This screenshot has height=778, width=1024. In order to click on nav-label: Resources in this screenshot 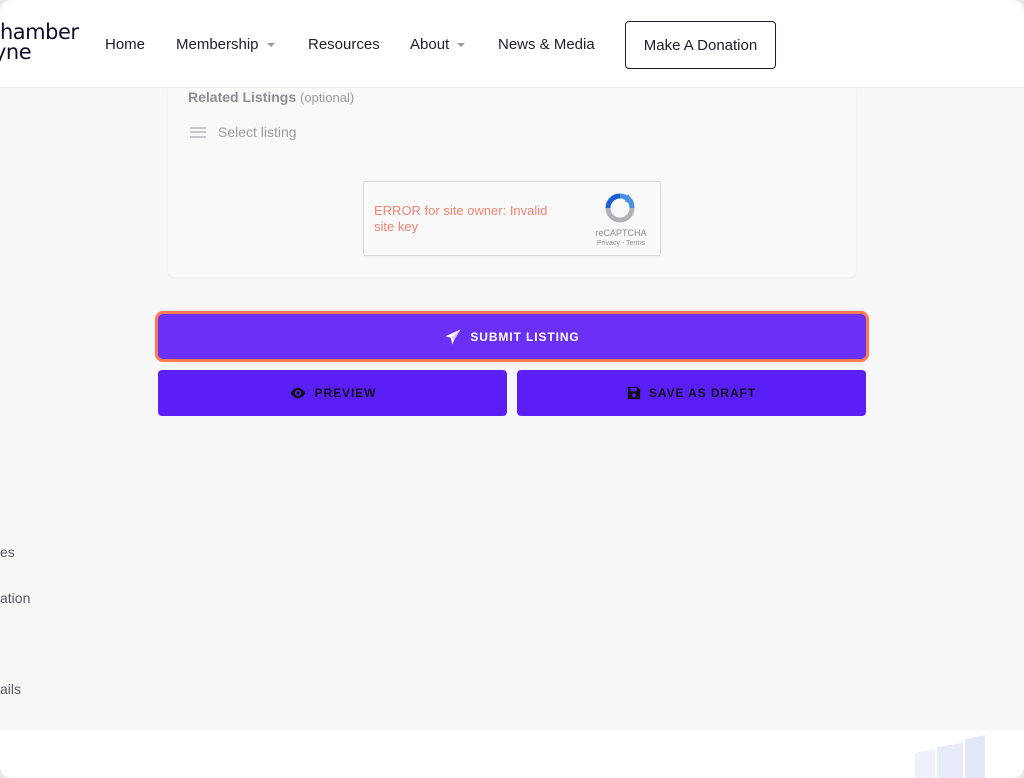, I will do `click(344, 44)`.